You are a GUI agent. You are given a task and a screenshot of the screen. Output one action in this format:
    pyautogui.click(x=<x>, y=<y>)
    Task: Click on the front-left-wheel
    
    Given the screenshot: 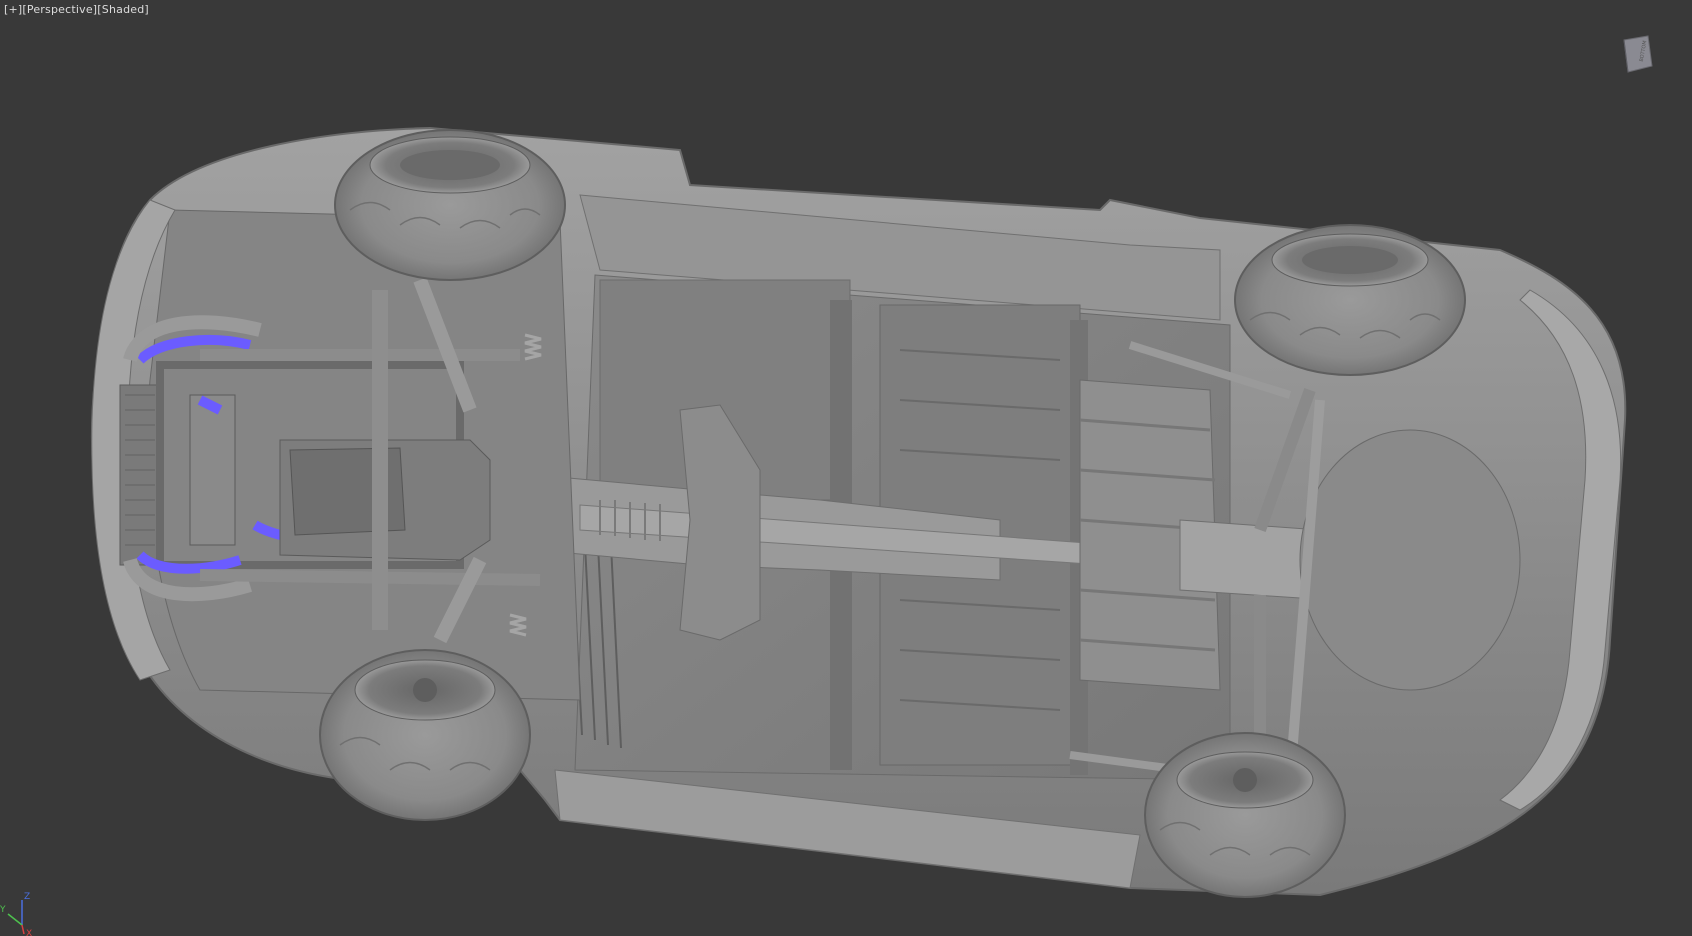 What is the action you would take?
    pyautogui.click(x=450, y=205)
    